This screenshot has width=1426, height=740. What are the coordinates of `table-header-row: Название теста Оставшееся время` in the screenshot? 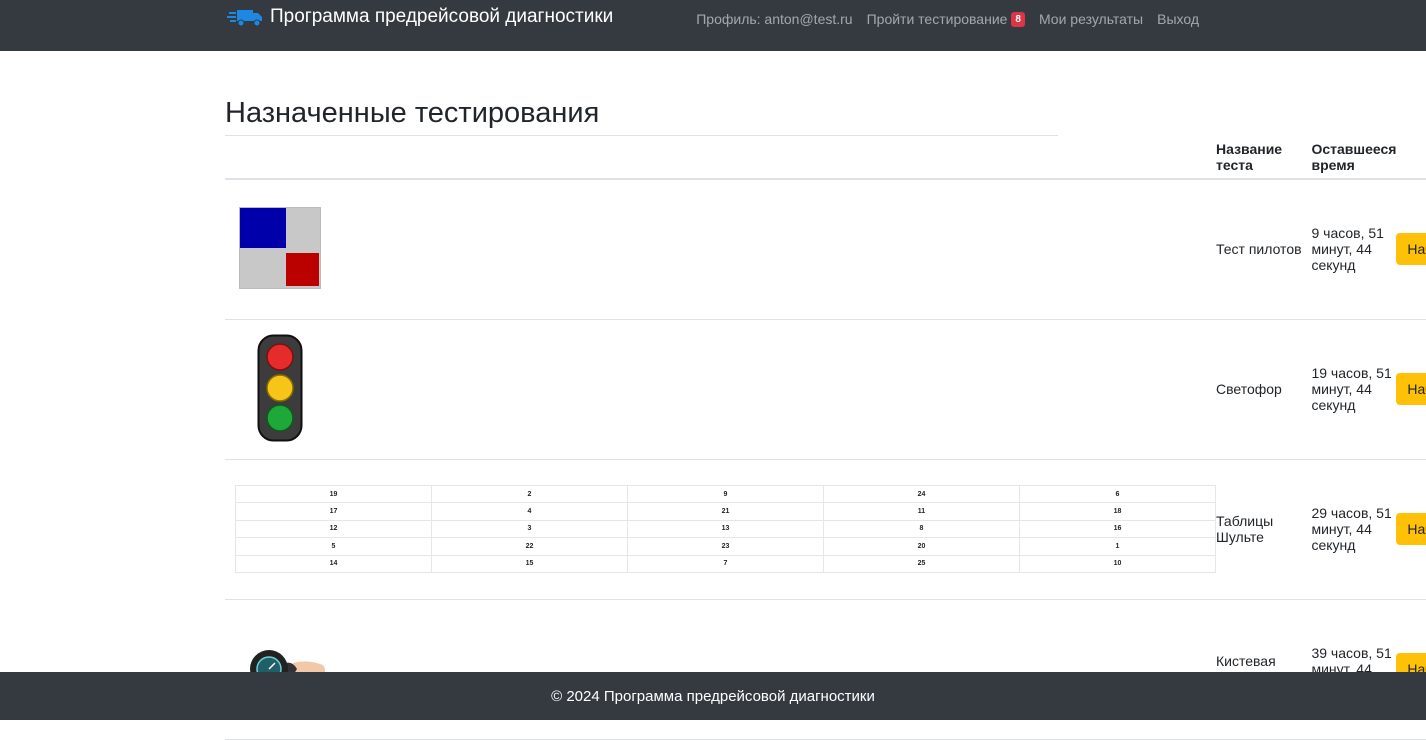 It's located at (825, 158).